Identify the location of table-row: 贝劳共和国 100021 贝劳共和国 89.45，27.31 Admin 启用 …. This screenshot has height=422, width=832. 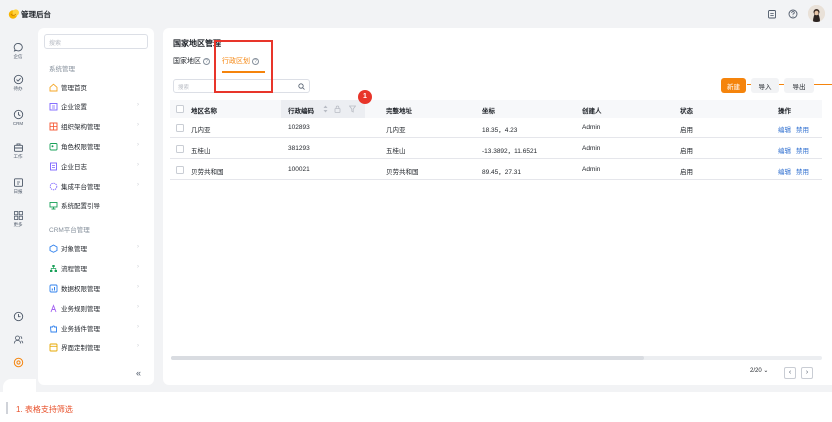
(496, 170).